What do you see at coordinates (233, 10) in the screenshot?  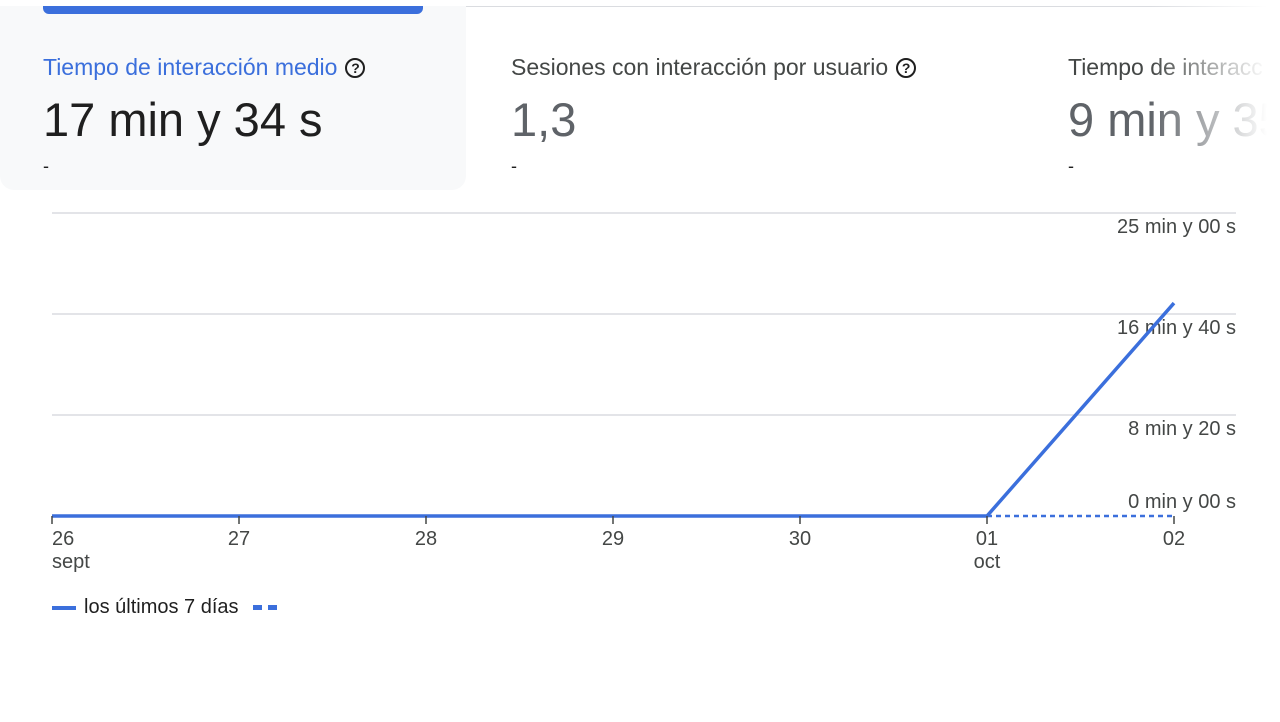 I see `active-tab-indicator` at bounding box center [233, 10].